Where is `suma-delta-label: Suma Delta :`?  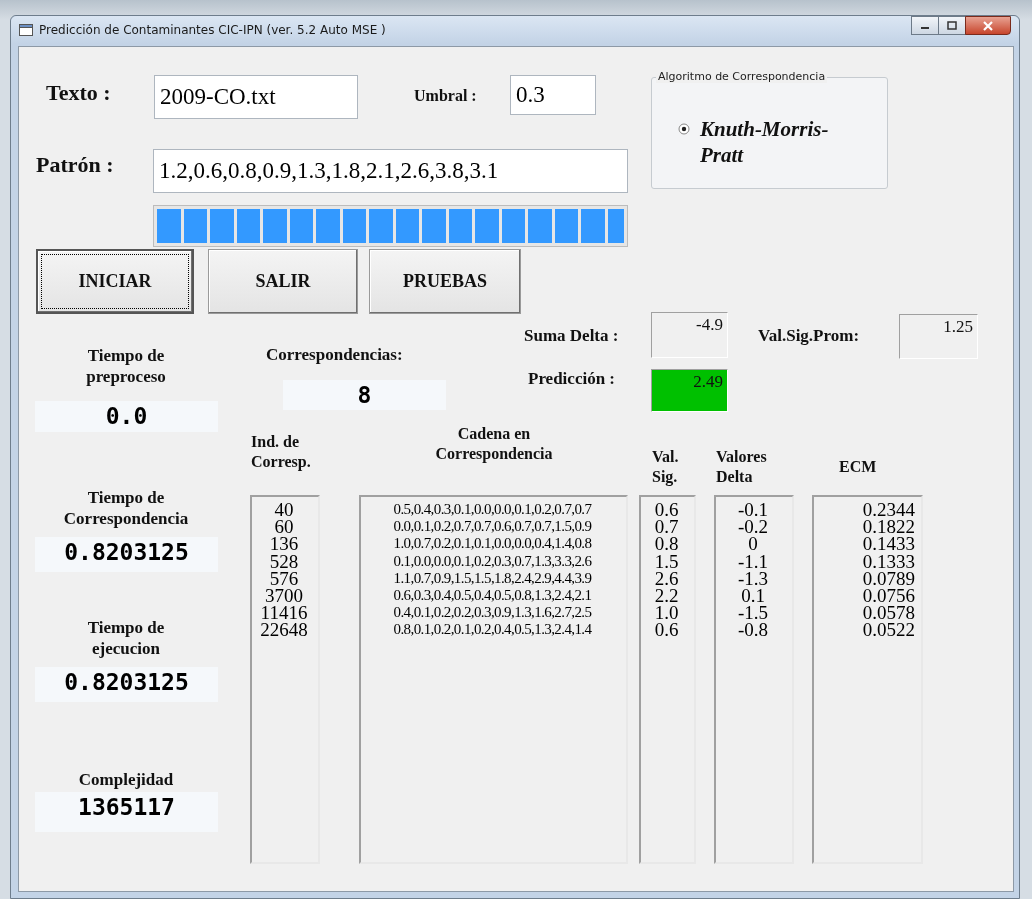
suma-delta-label: Suma Delta : is located at coordinates (571, 336).